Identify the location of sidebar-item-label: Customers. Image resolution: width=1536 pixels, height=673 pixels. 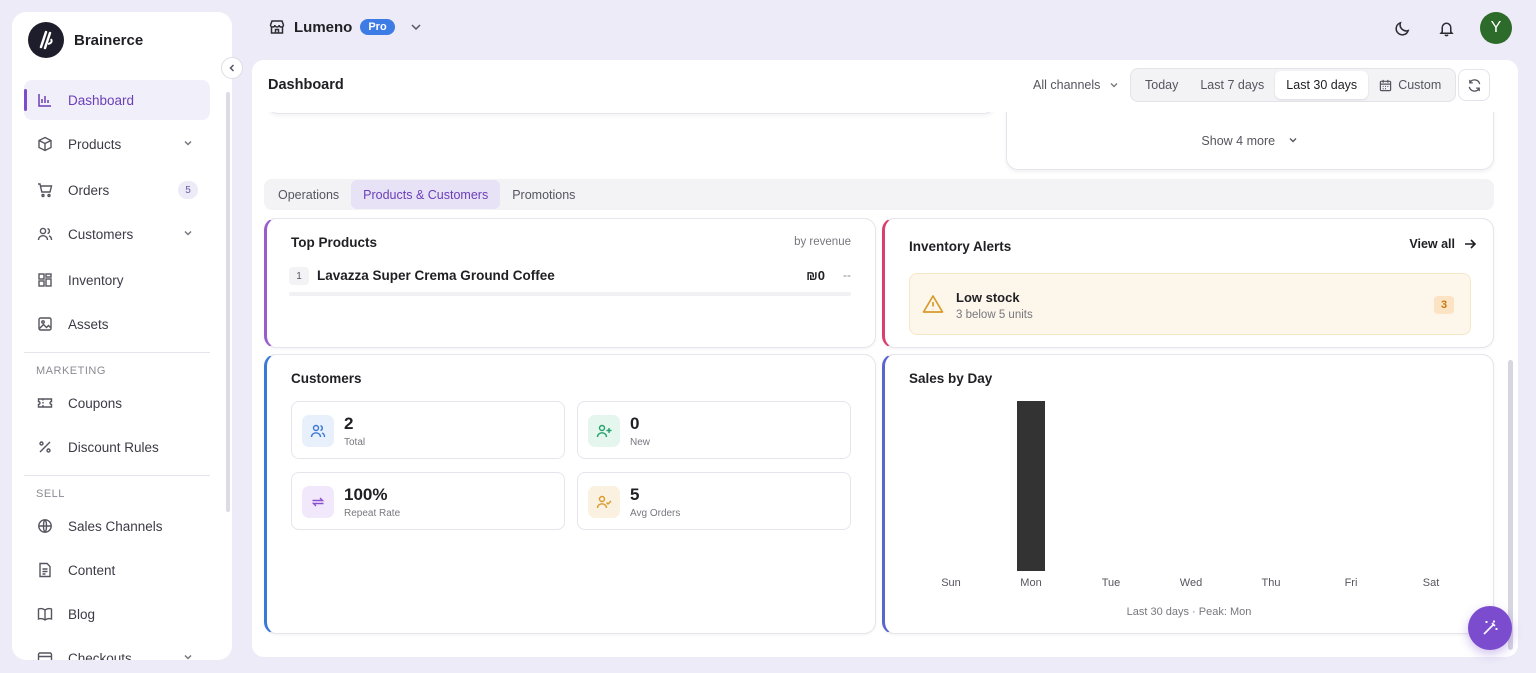
(101, 234).